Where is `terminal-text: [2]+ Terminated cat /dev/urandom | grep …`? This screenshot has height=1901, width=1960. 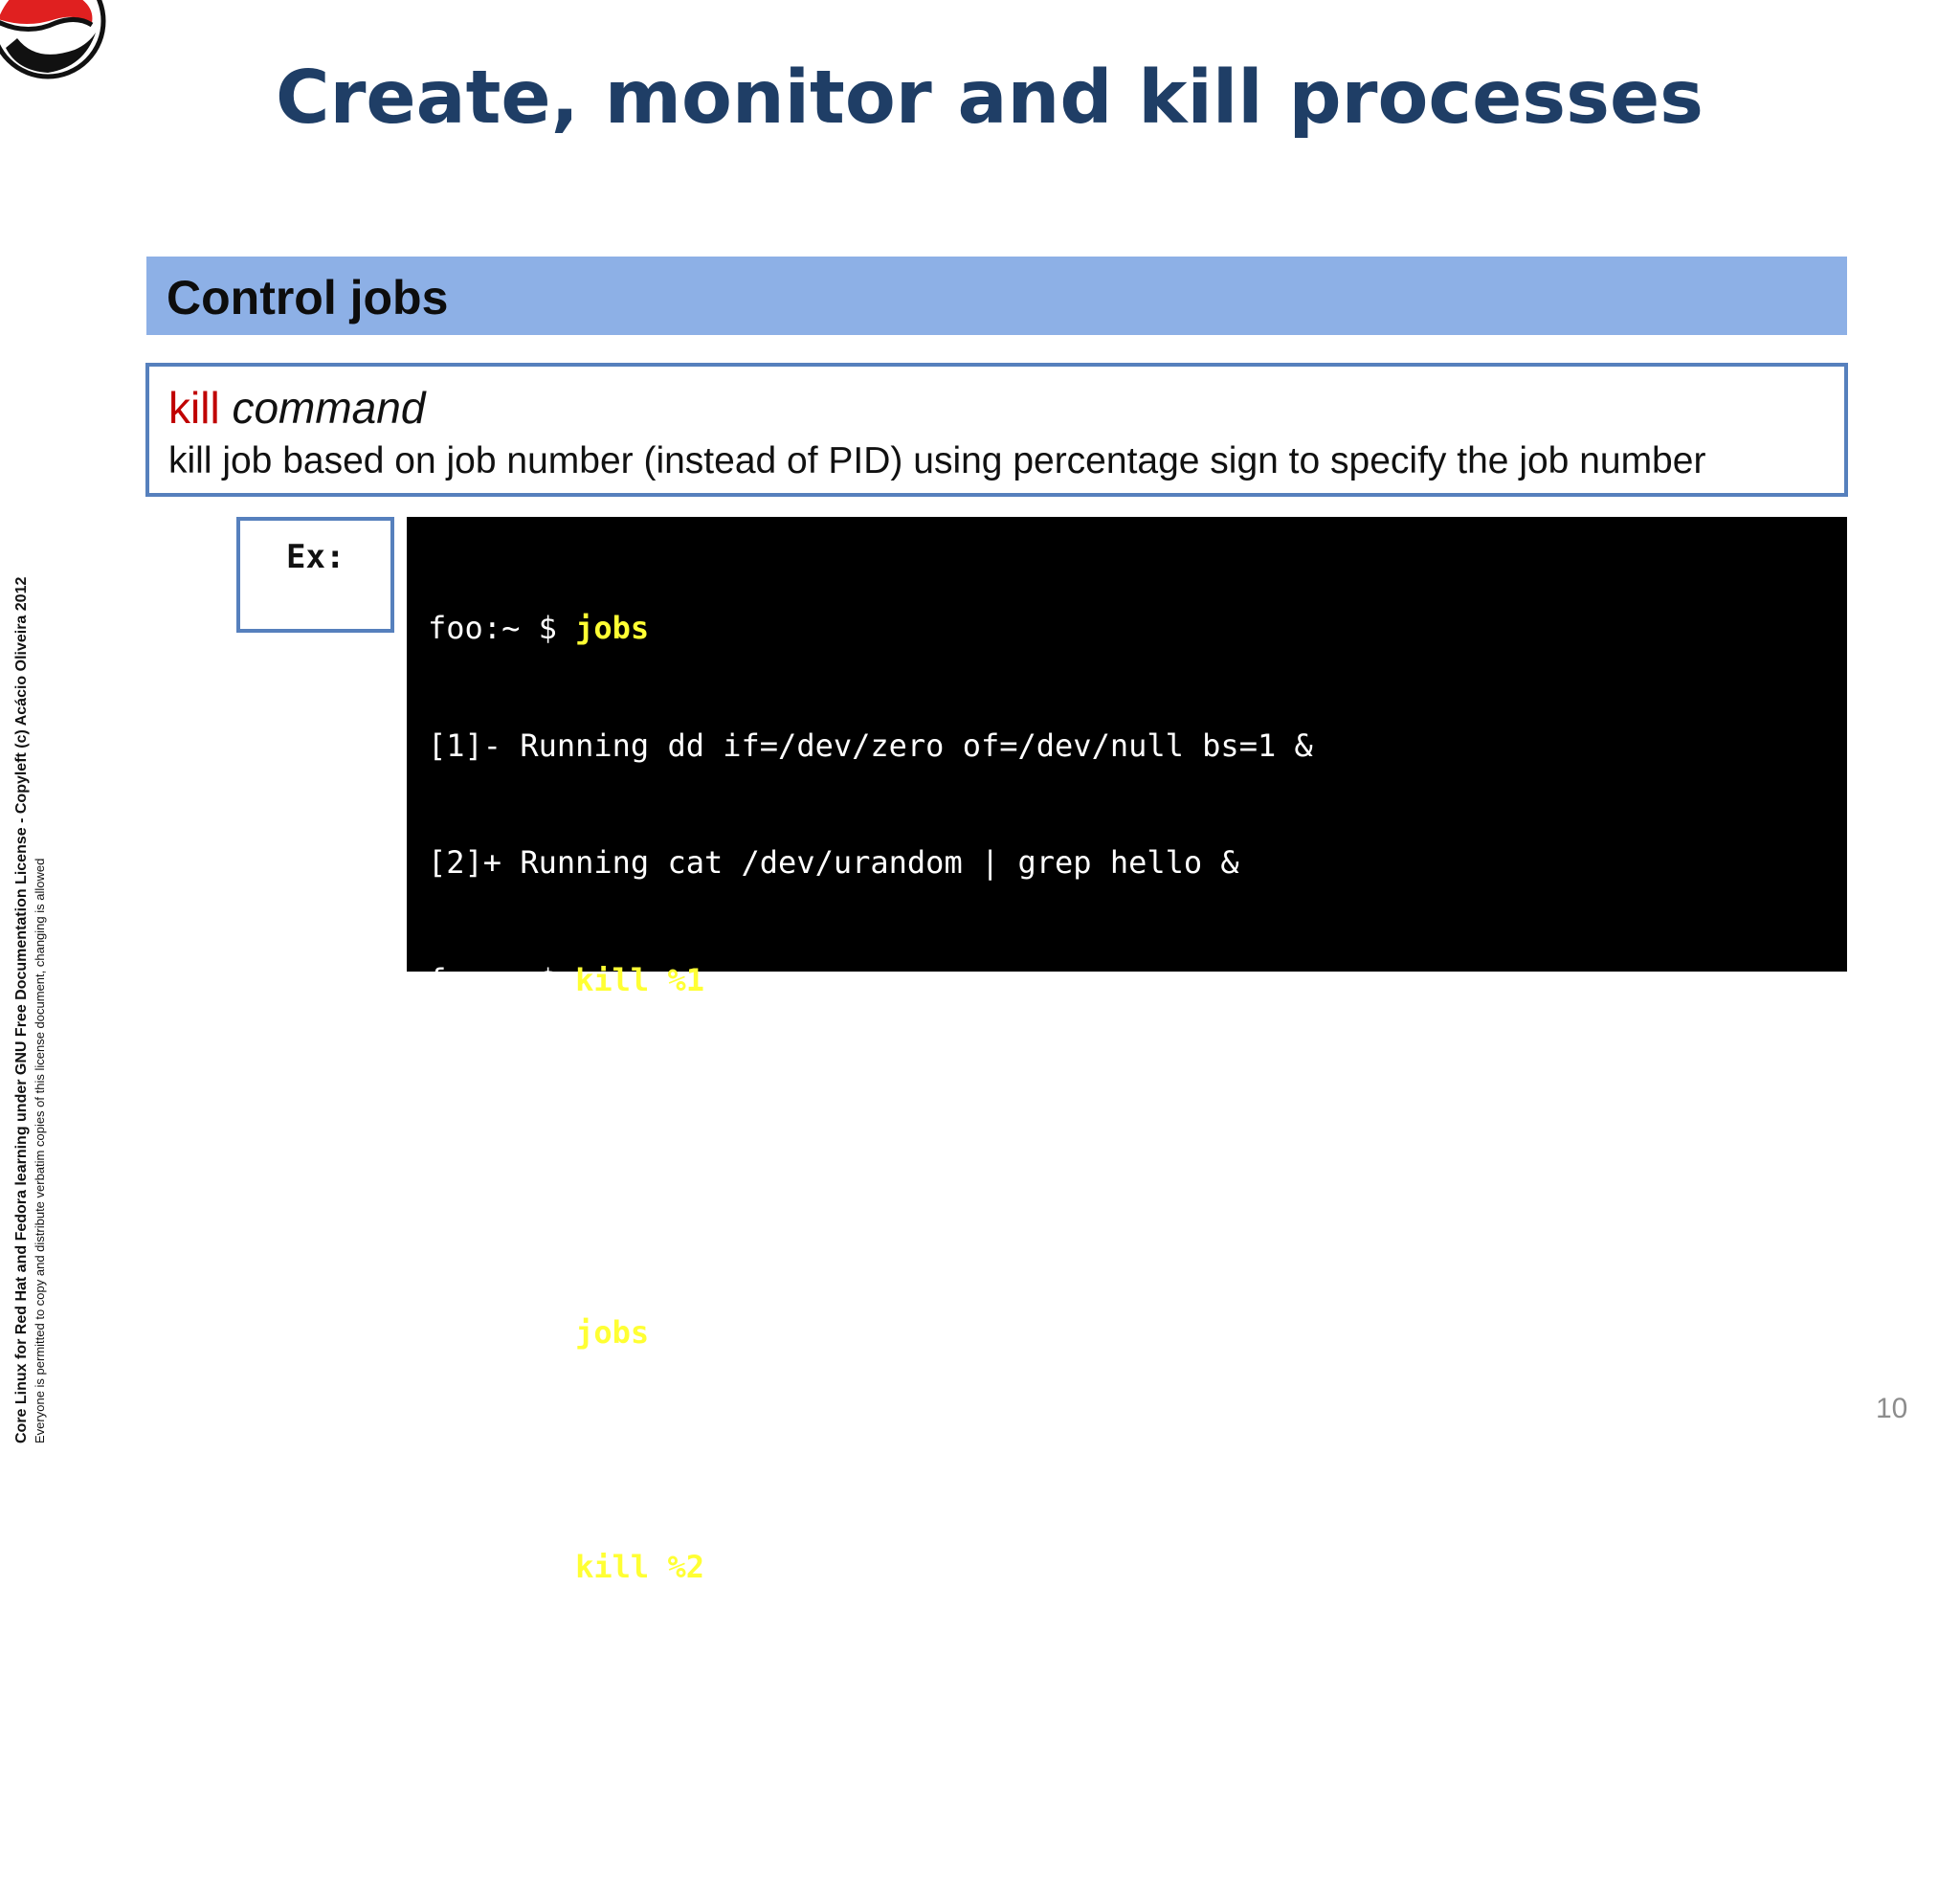 terminal-text: [2]+ Terminated cat /dev/urandom | grep … is located at coordinates (843, 1802).